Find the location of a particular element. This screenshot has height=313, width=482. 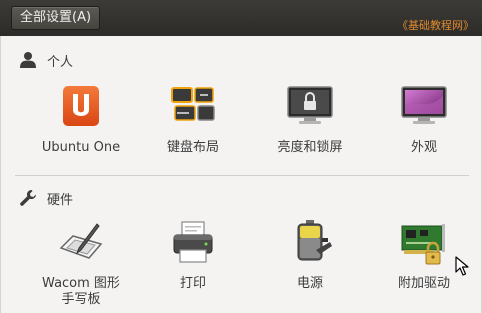

keyboard-layout-item: 键盘布局 is located at coordinates (193, 126).